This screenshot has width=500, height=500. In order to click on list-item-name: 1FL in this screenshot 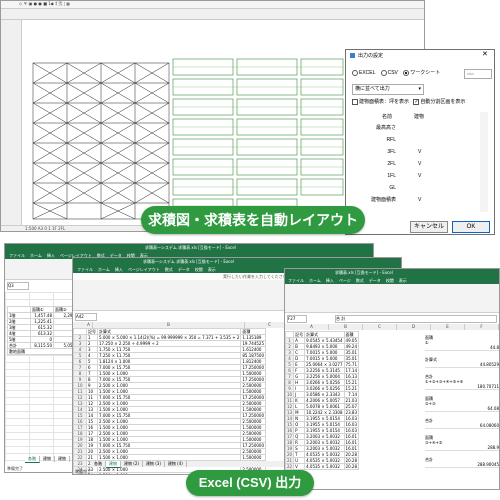, I will do `click(391, 176)`.